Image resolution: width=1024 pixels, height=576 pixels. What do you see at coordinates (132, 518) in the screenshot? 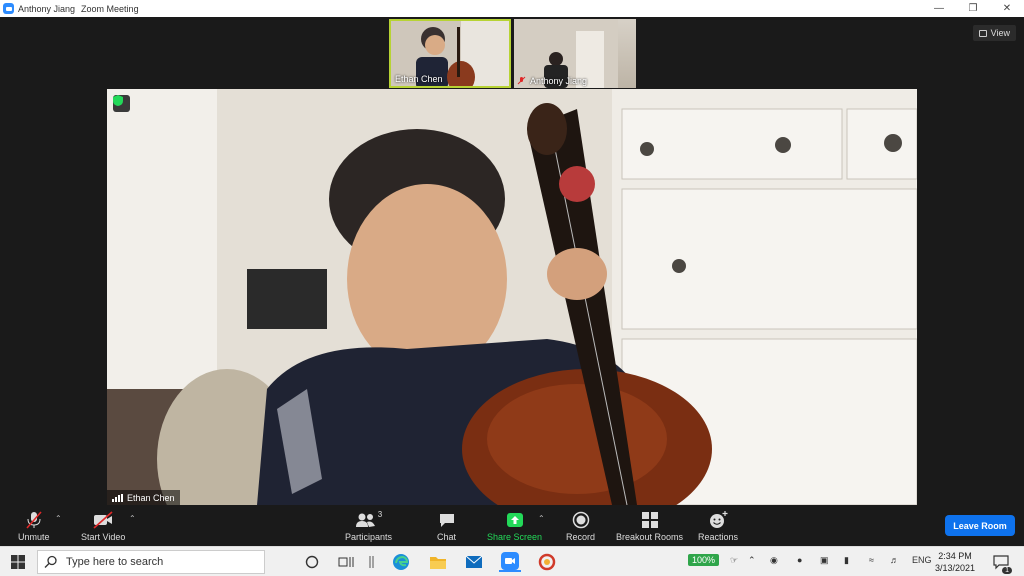
I see `video-options-caret-icon: ⌃` at bounding box center [132, 518].